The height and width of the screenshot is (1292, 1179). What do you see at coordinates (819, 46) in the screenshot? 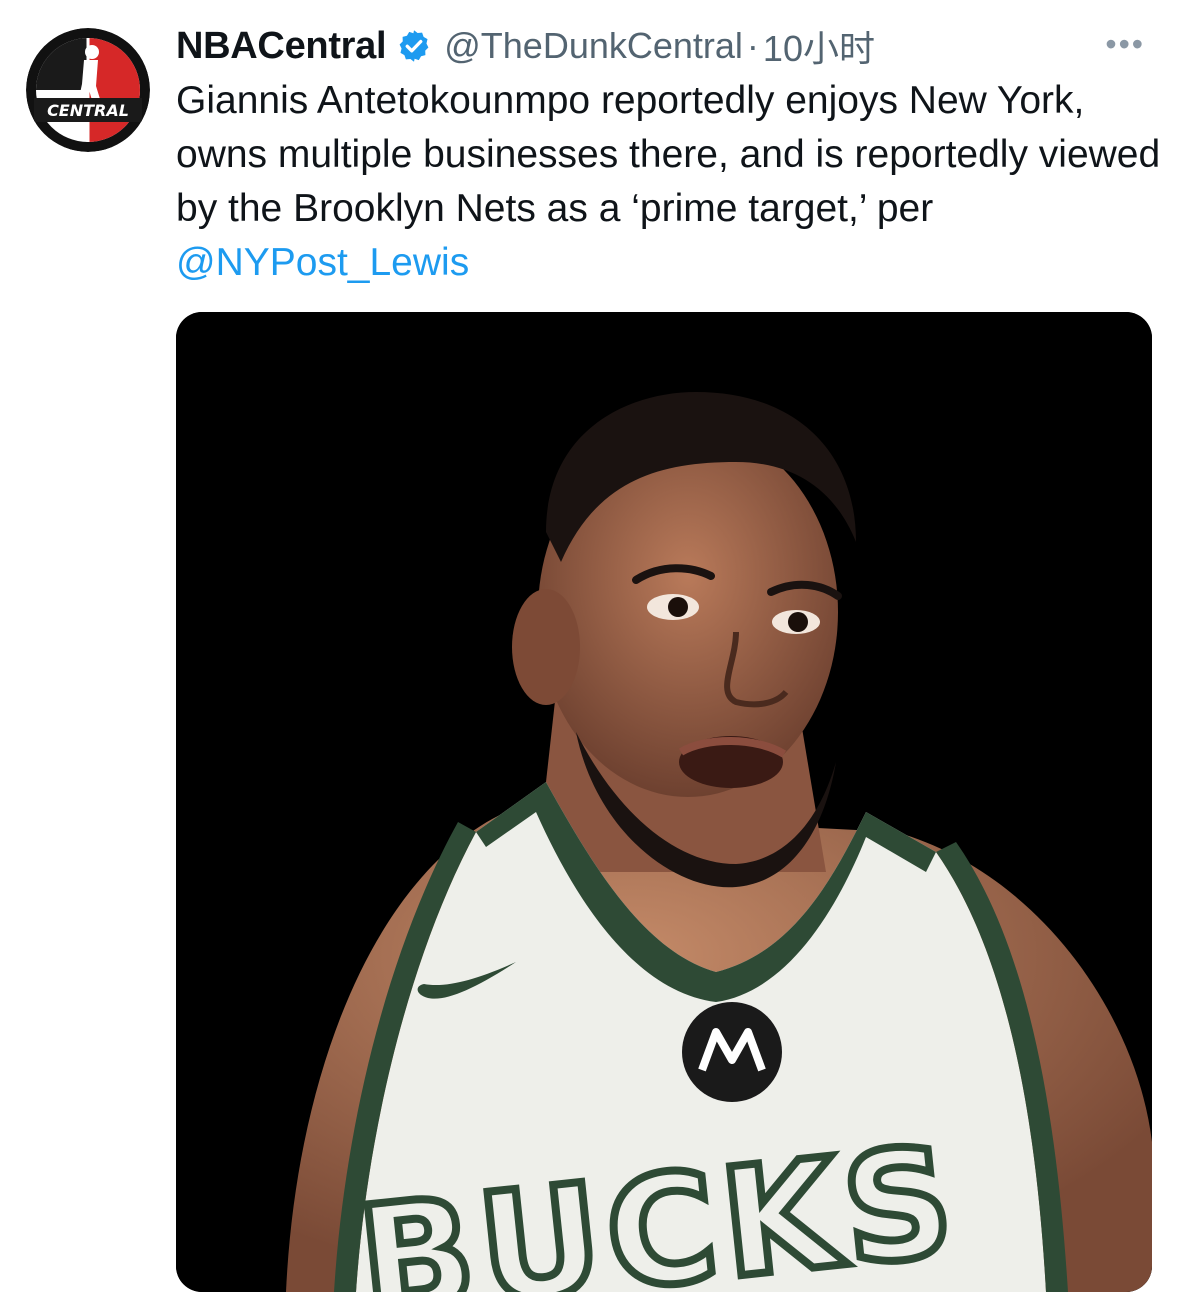
I see `tweet-timestamp: 10小时` at bounding box center [819, 46].